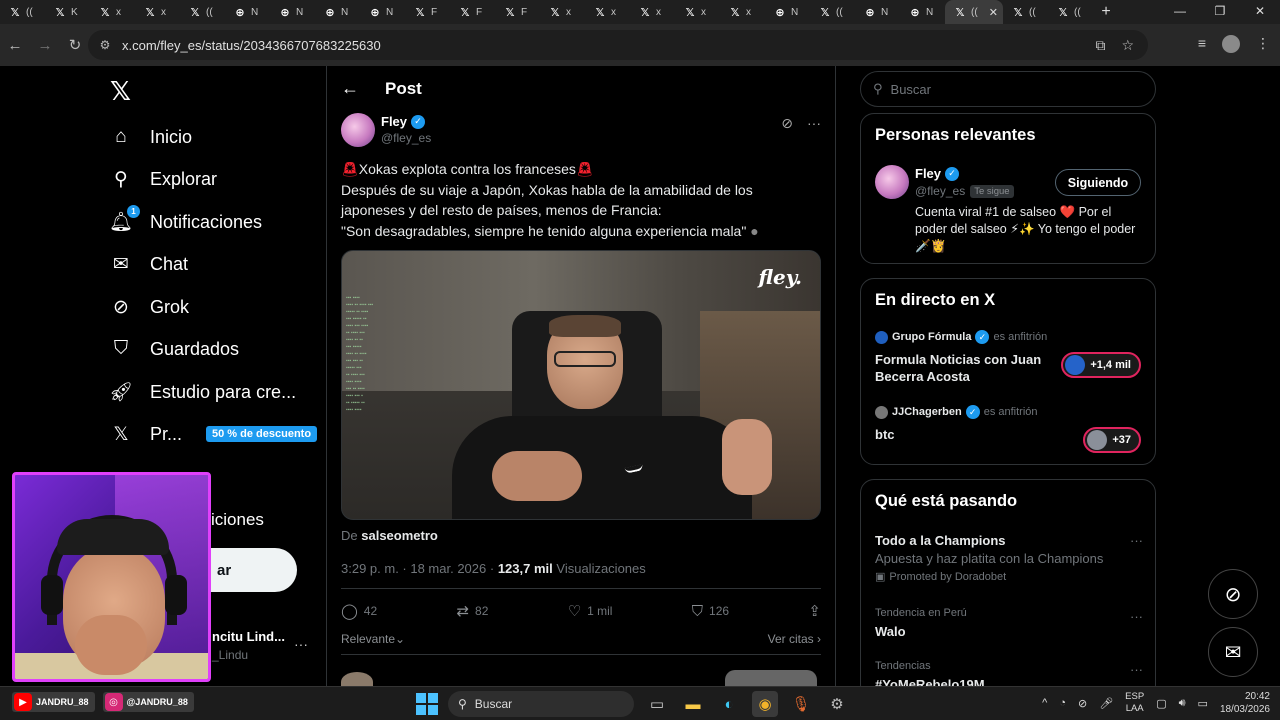 The image size is (1280, 720). Describe the element at coordinates (1106, 12) in the screenshot. I see `new-tab-icon: +` at that location.